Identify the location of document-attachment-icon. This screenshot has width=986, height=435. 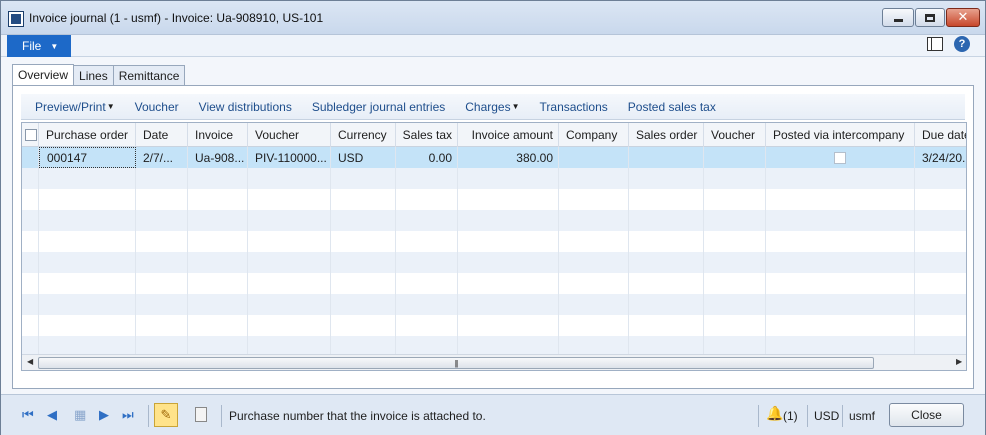
(201, 414).